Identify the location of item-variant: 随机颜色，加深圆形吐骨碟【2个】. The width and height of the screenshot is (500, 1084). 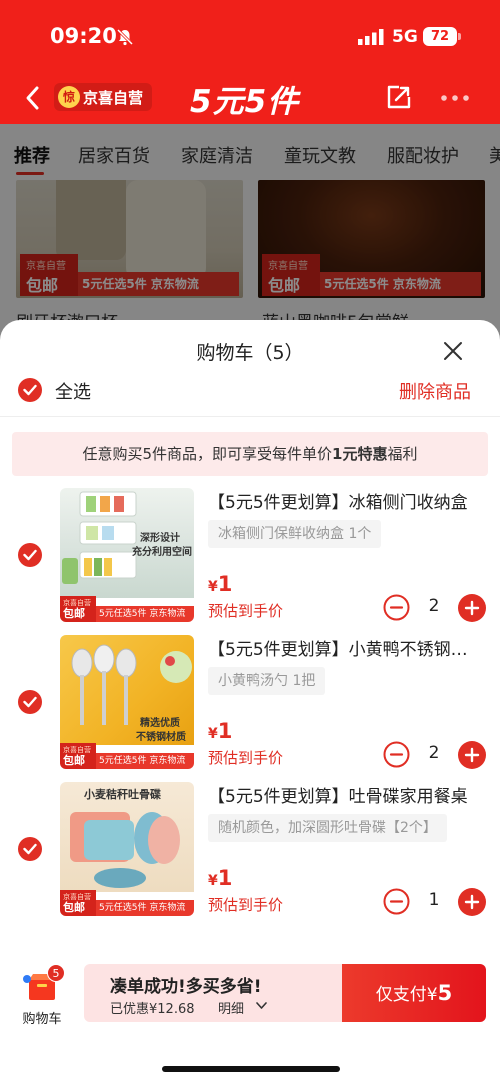
(327, 828).